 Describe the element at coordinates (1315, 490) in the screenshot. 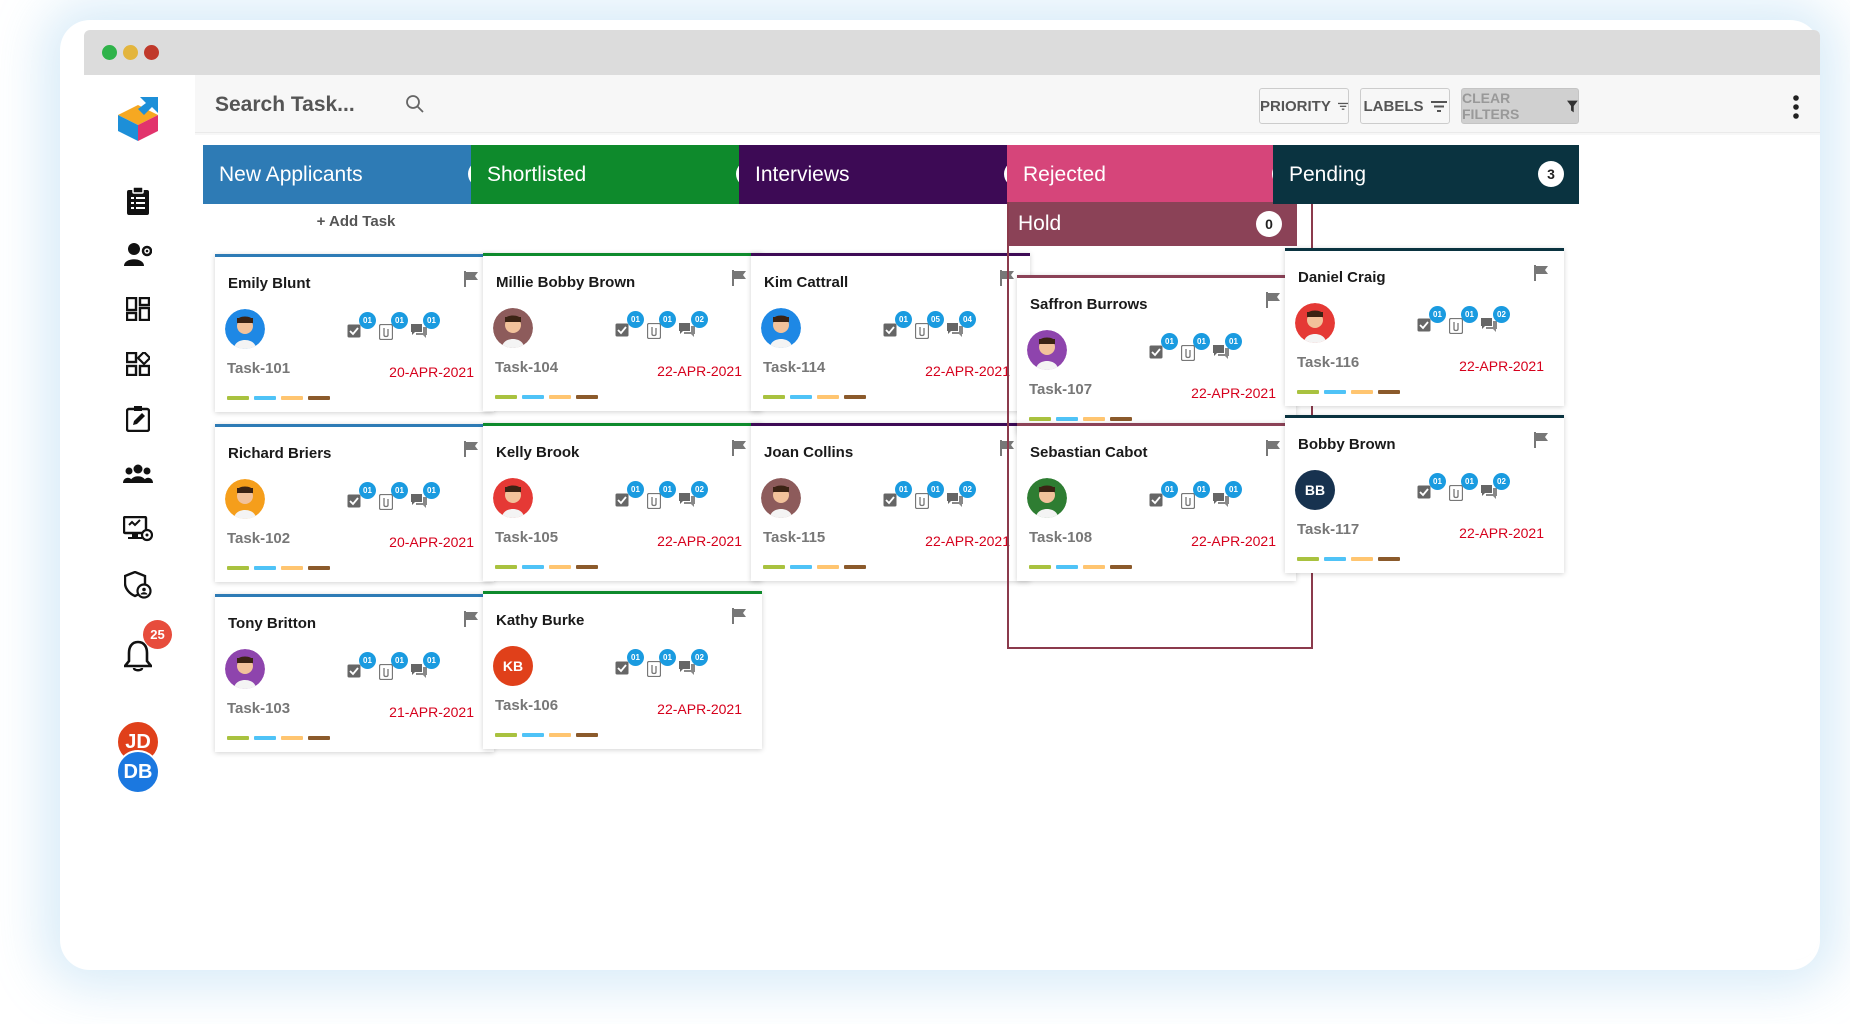

I see `avatar: BB` at that location.